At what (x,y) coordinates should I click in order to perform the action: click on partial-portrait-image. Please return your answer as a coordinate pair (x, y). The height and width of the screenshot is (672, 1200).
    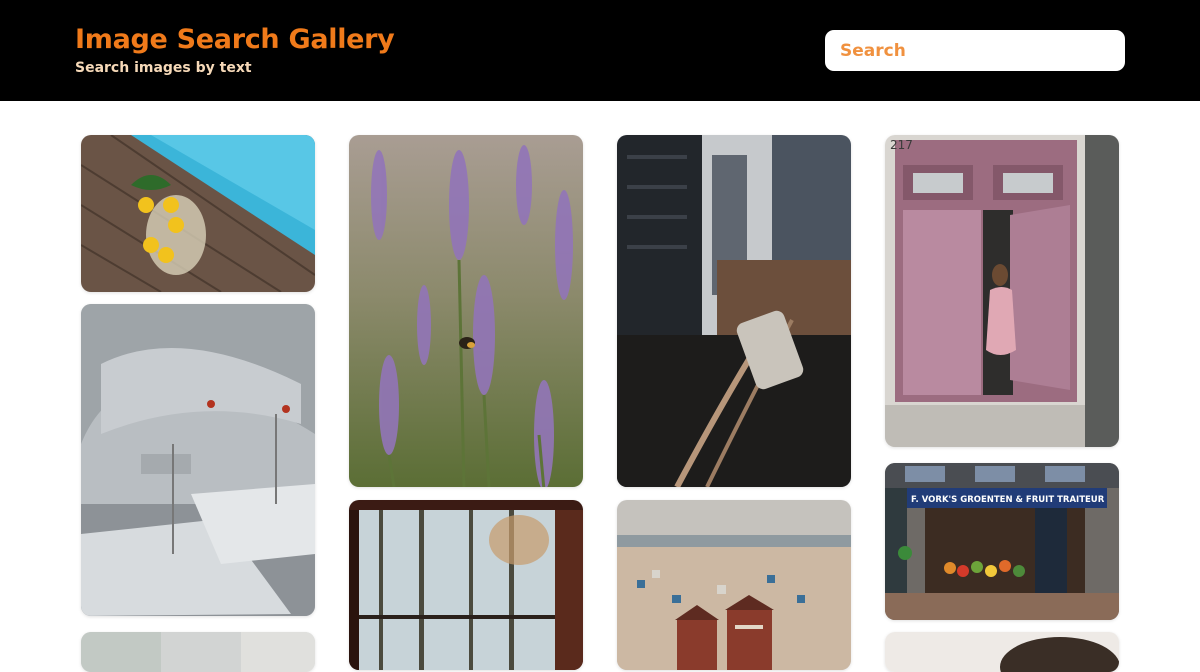
    Looking at the image, I should click on (1002, 652).